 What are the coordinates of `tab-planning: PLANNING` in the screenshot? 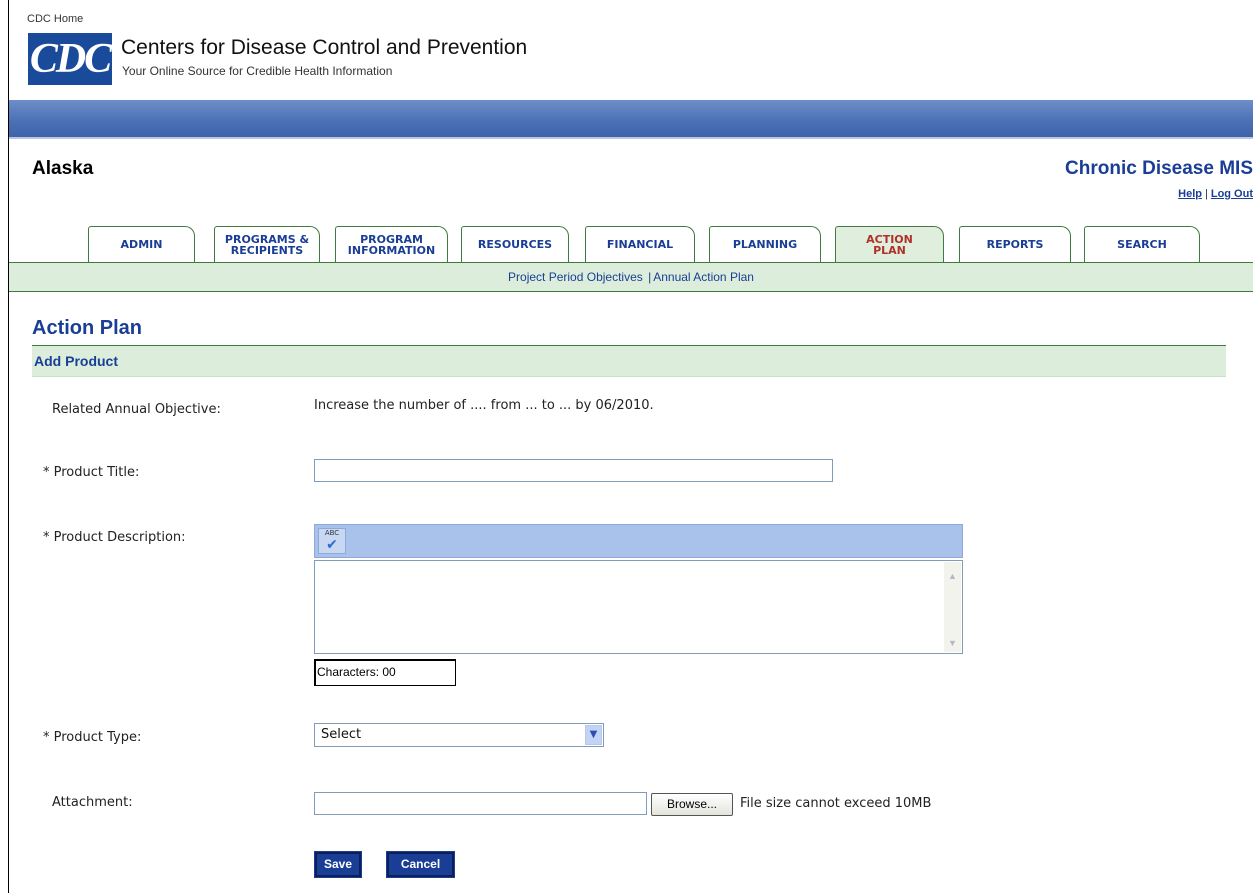 It's located at (765, 244).